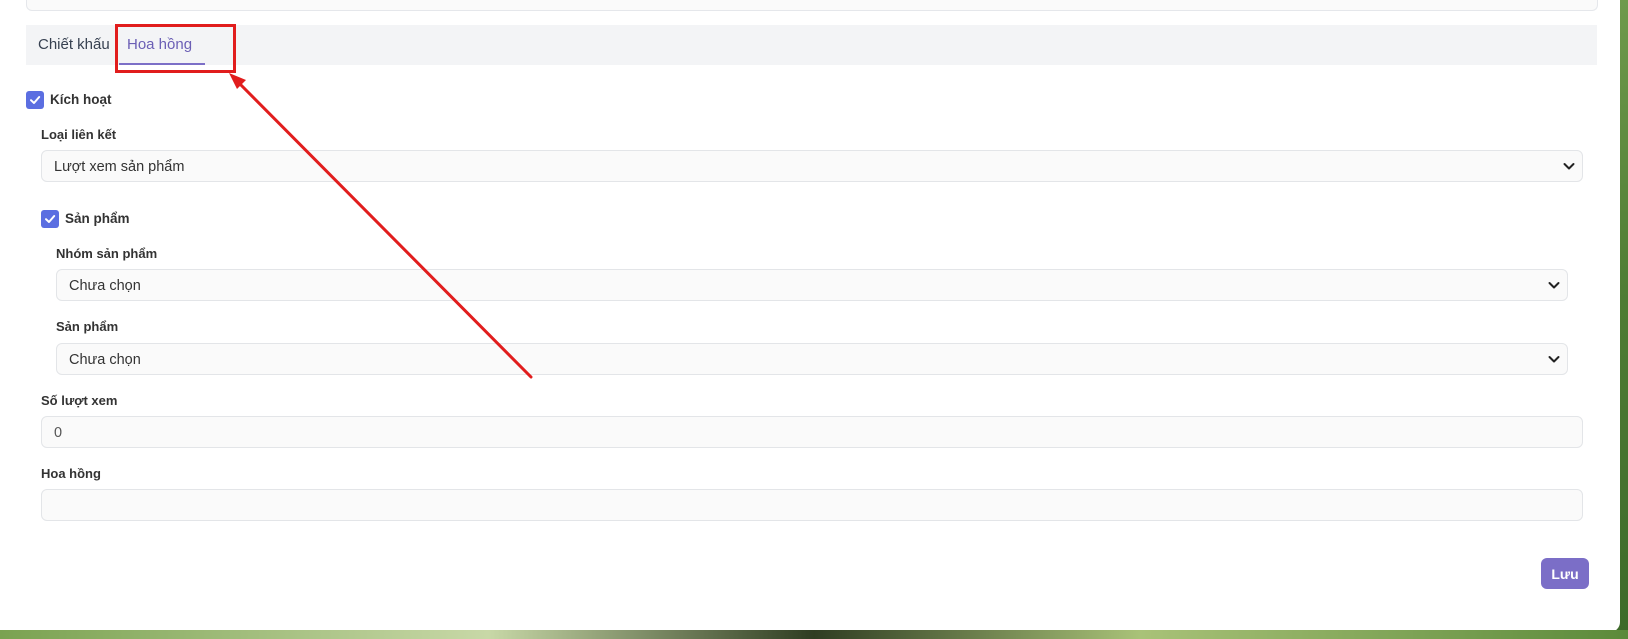  What do you see at coordinates (381, 226) in the screenshot?
I see `annotation-arrow-icon` at bounding box center [381, 226].